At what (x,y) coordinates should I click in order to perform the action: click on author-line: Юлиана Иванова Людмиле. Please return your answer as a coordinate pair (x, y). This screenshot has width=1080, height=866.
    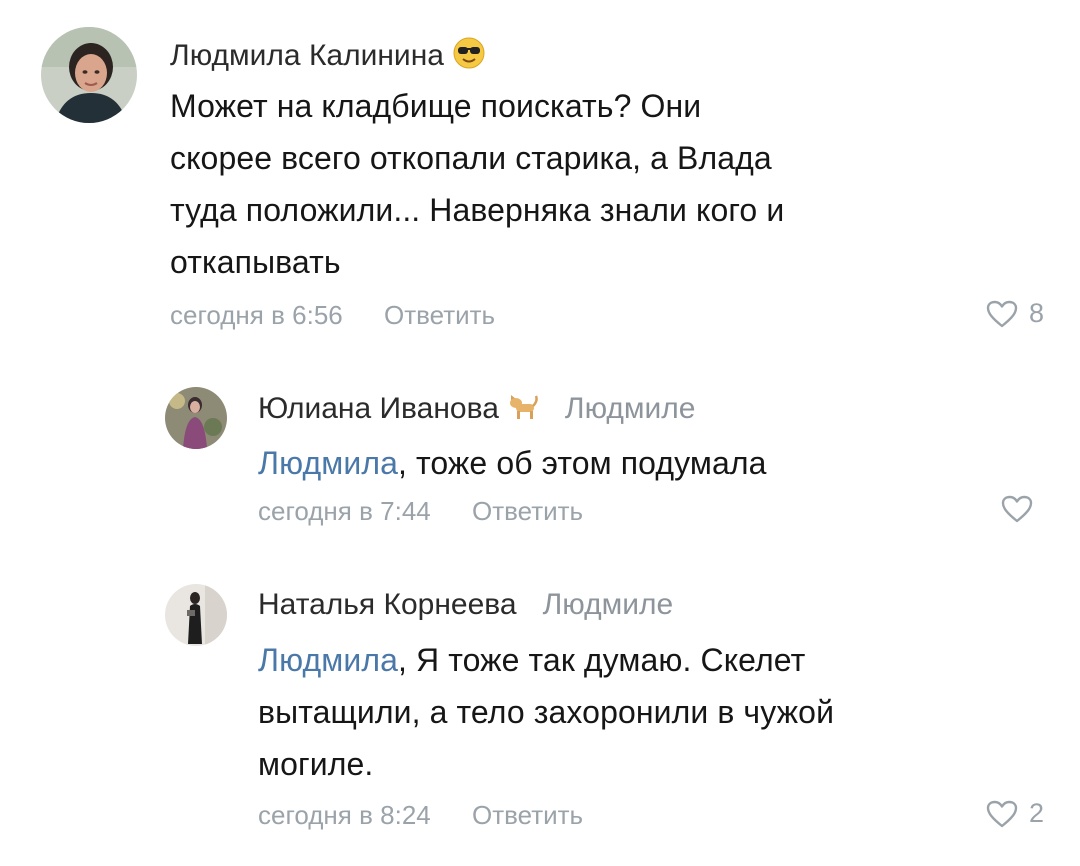
    Looking at the image, I should click on (477, 408).